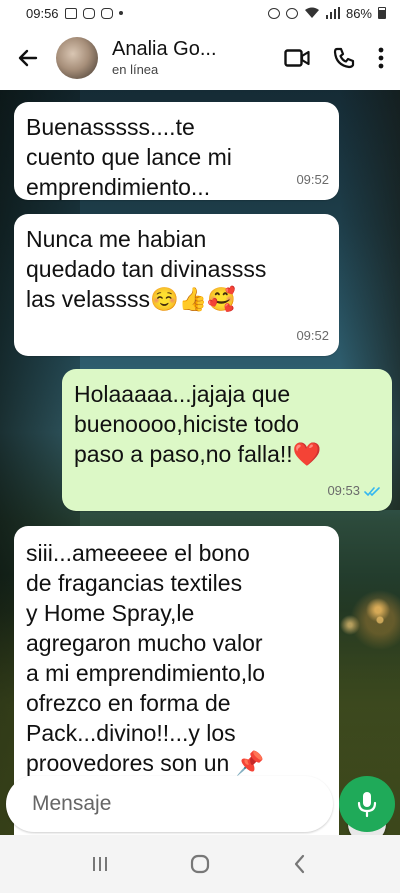 The width and height of the screenshot is (400, 893). I want to click on phone-call-icon, so click(344, 58).